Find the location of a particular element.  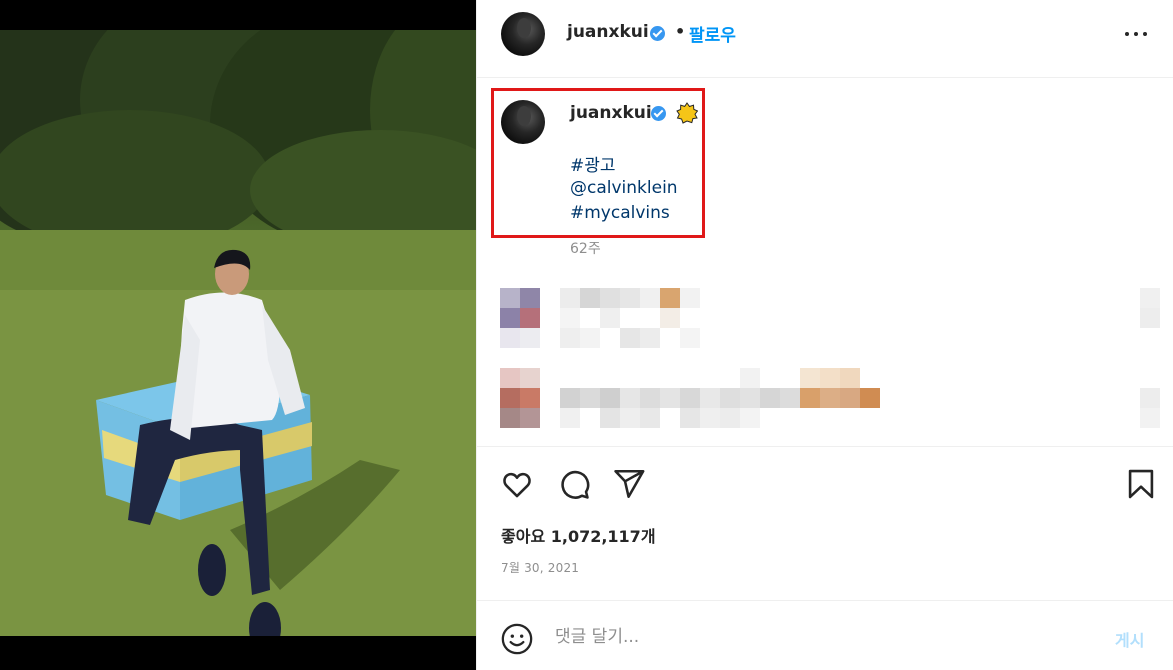

comment-input is located at coordinates (825, 637).